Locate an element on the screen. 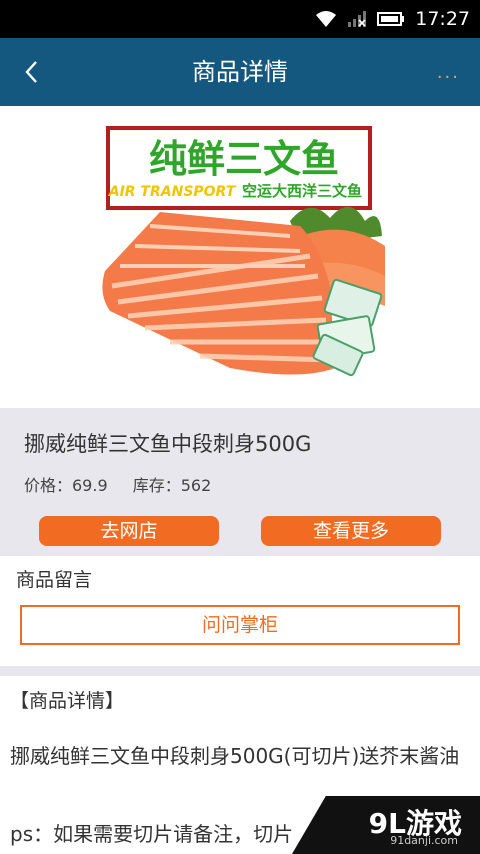 Image resolution: width=480 pixels, height=854 pixels. price-text: 价格：69.9 is located at coordinates (66, 485).